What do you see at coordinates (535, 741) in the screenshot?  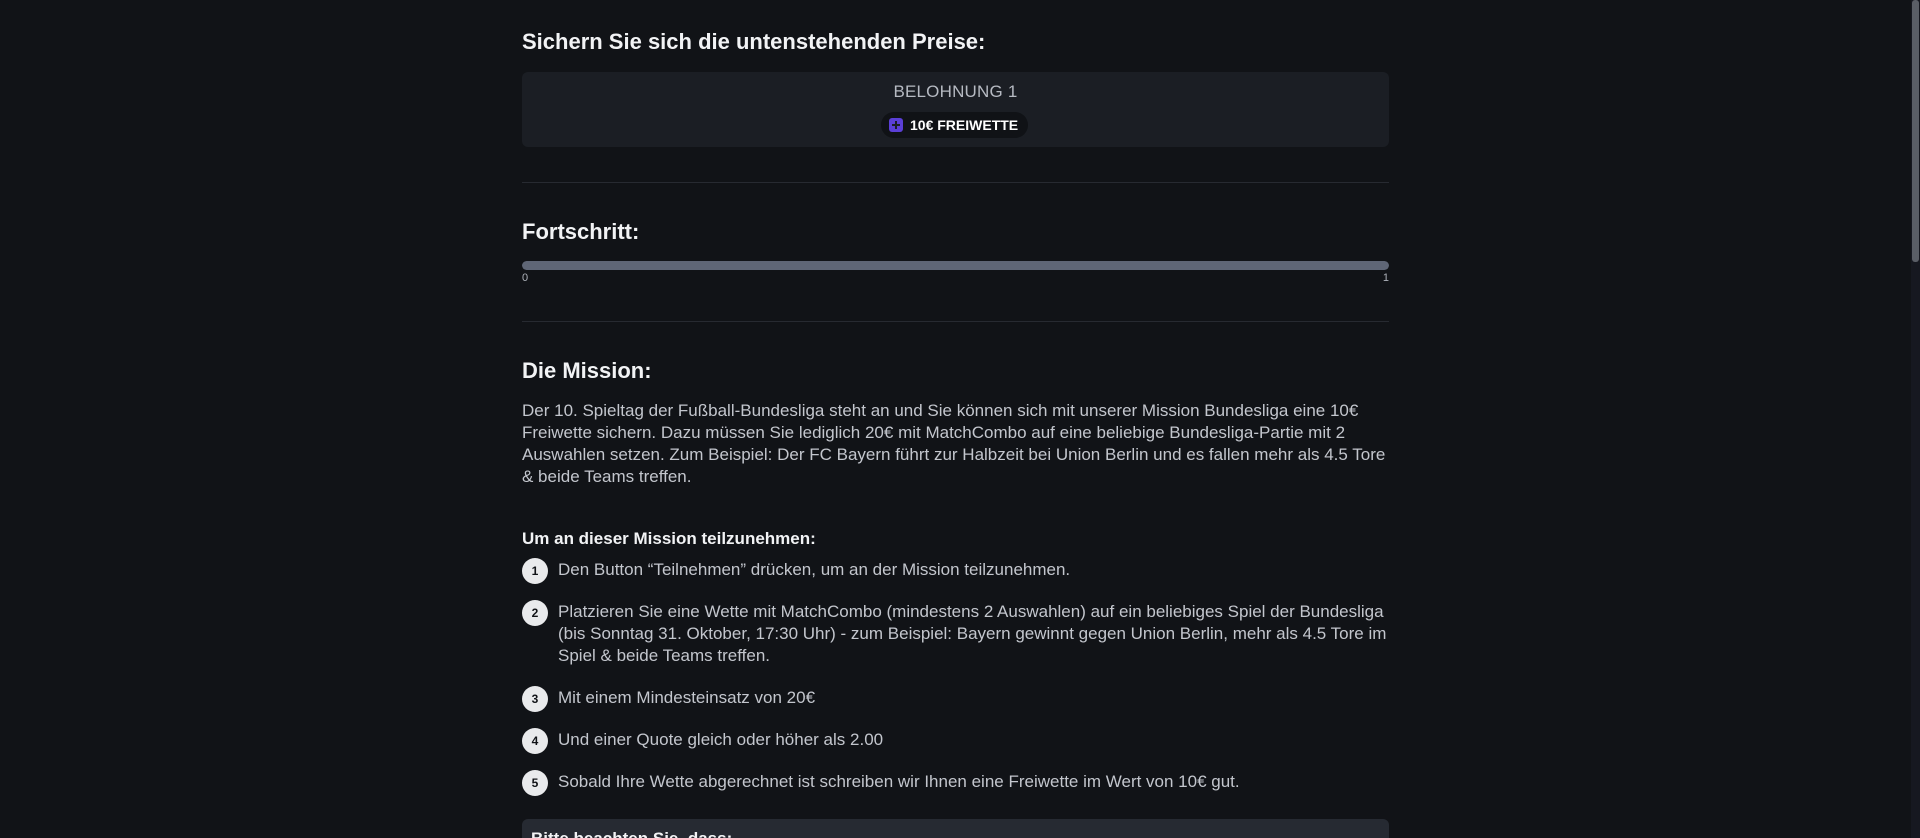 I see `step-number: 4` at bounding box center [535, 741].